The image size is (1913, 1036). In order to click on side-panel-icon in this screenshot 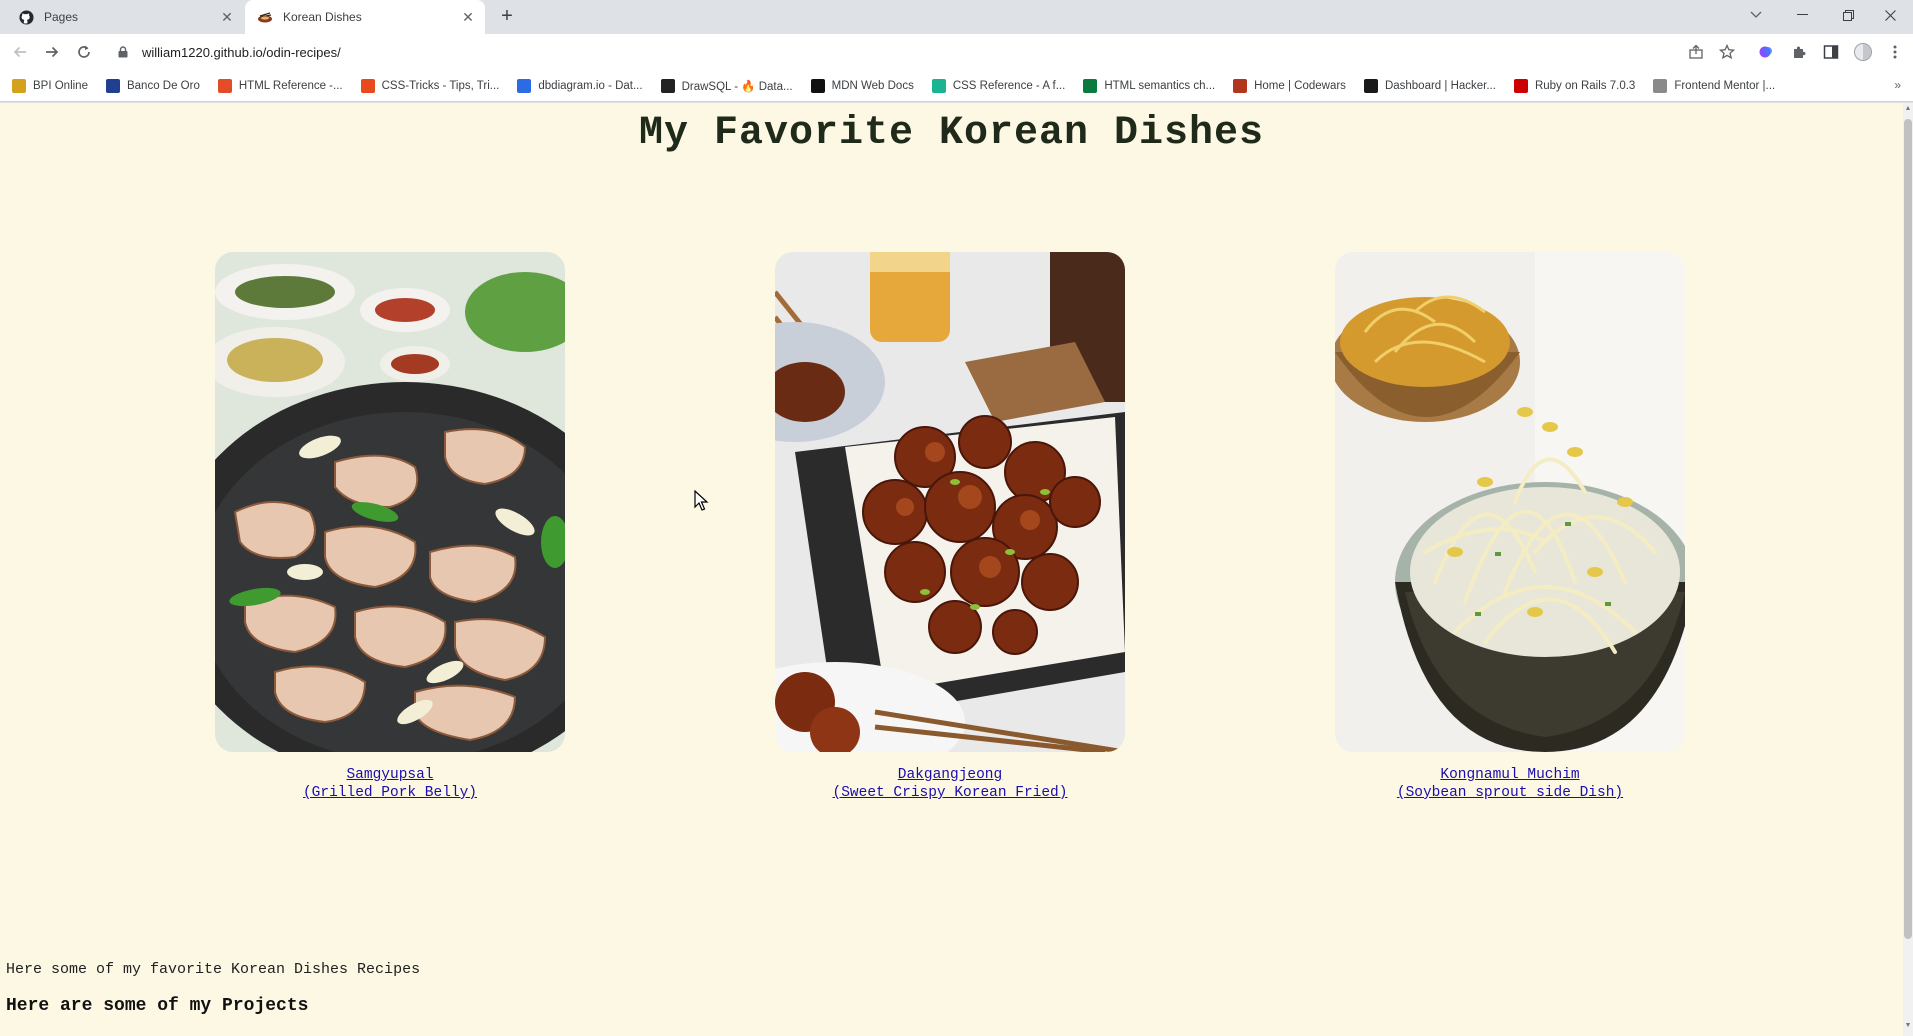, I will do `click(1831, 52)`.